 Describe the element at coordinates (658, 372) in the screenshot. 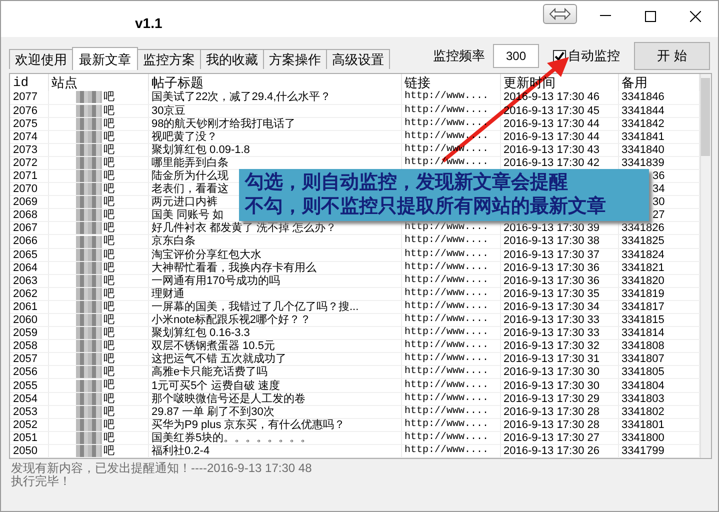

I see `backup-cell: 3341805` at that location.